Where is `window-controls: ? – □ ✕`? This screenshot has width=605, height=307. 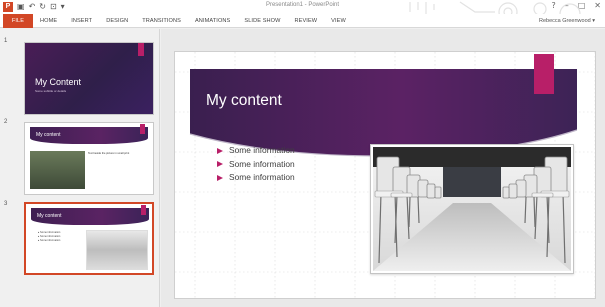 window-controls: ? – □ ✕ is located at coordinates (576, 5).